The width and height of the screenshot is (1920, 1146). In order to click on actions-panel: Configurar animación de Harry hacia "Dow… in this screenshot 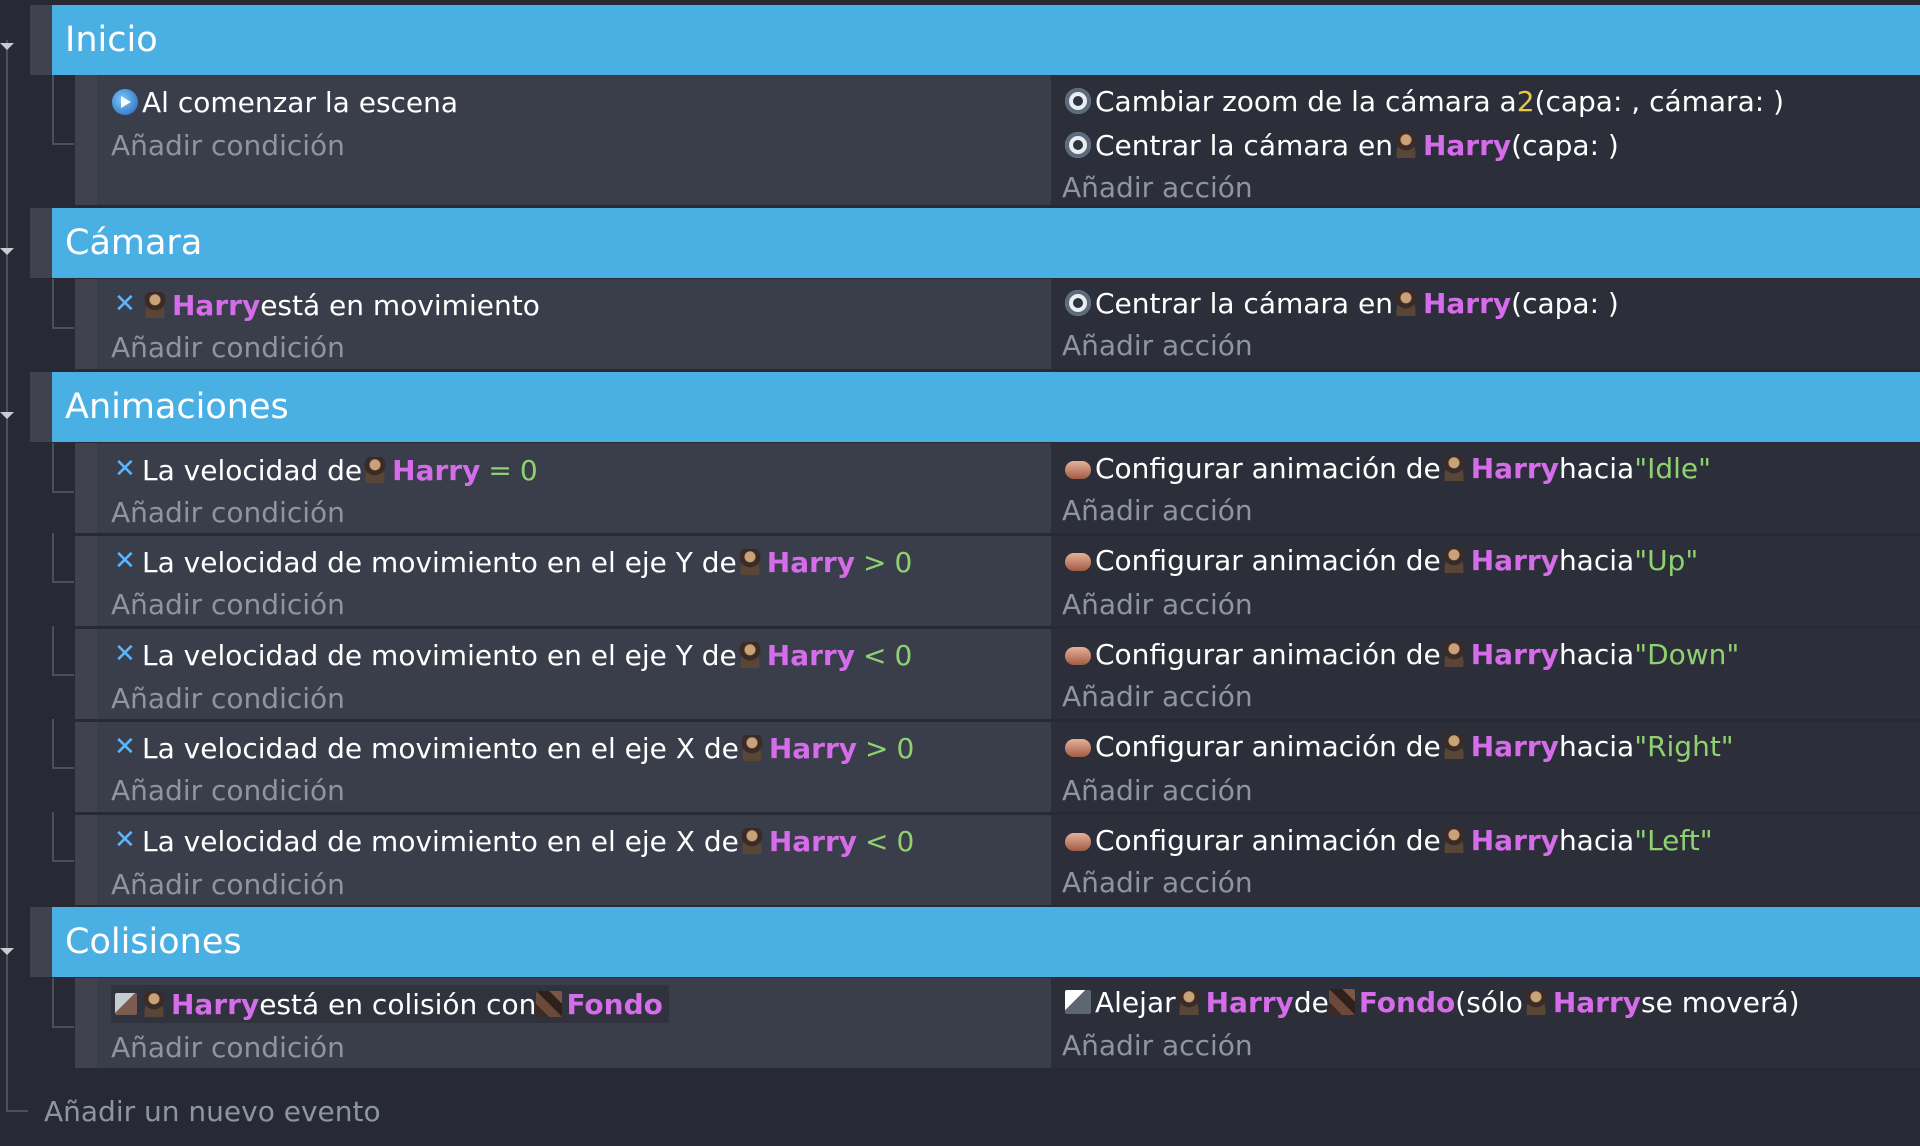, I will do `click(1485, 674)`.